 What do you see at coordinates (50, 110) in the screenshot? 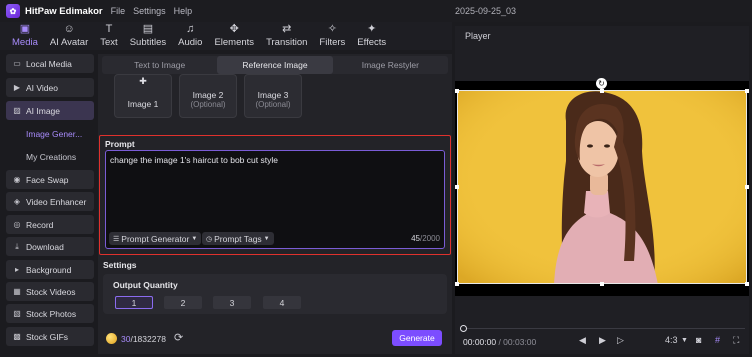
I see `sidebar-item-ai-image: ▨ AI Image` at bounding box center [50, 110].